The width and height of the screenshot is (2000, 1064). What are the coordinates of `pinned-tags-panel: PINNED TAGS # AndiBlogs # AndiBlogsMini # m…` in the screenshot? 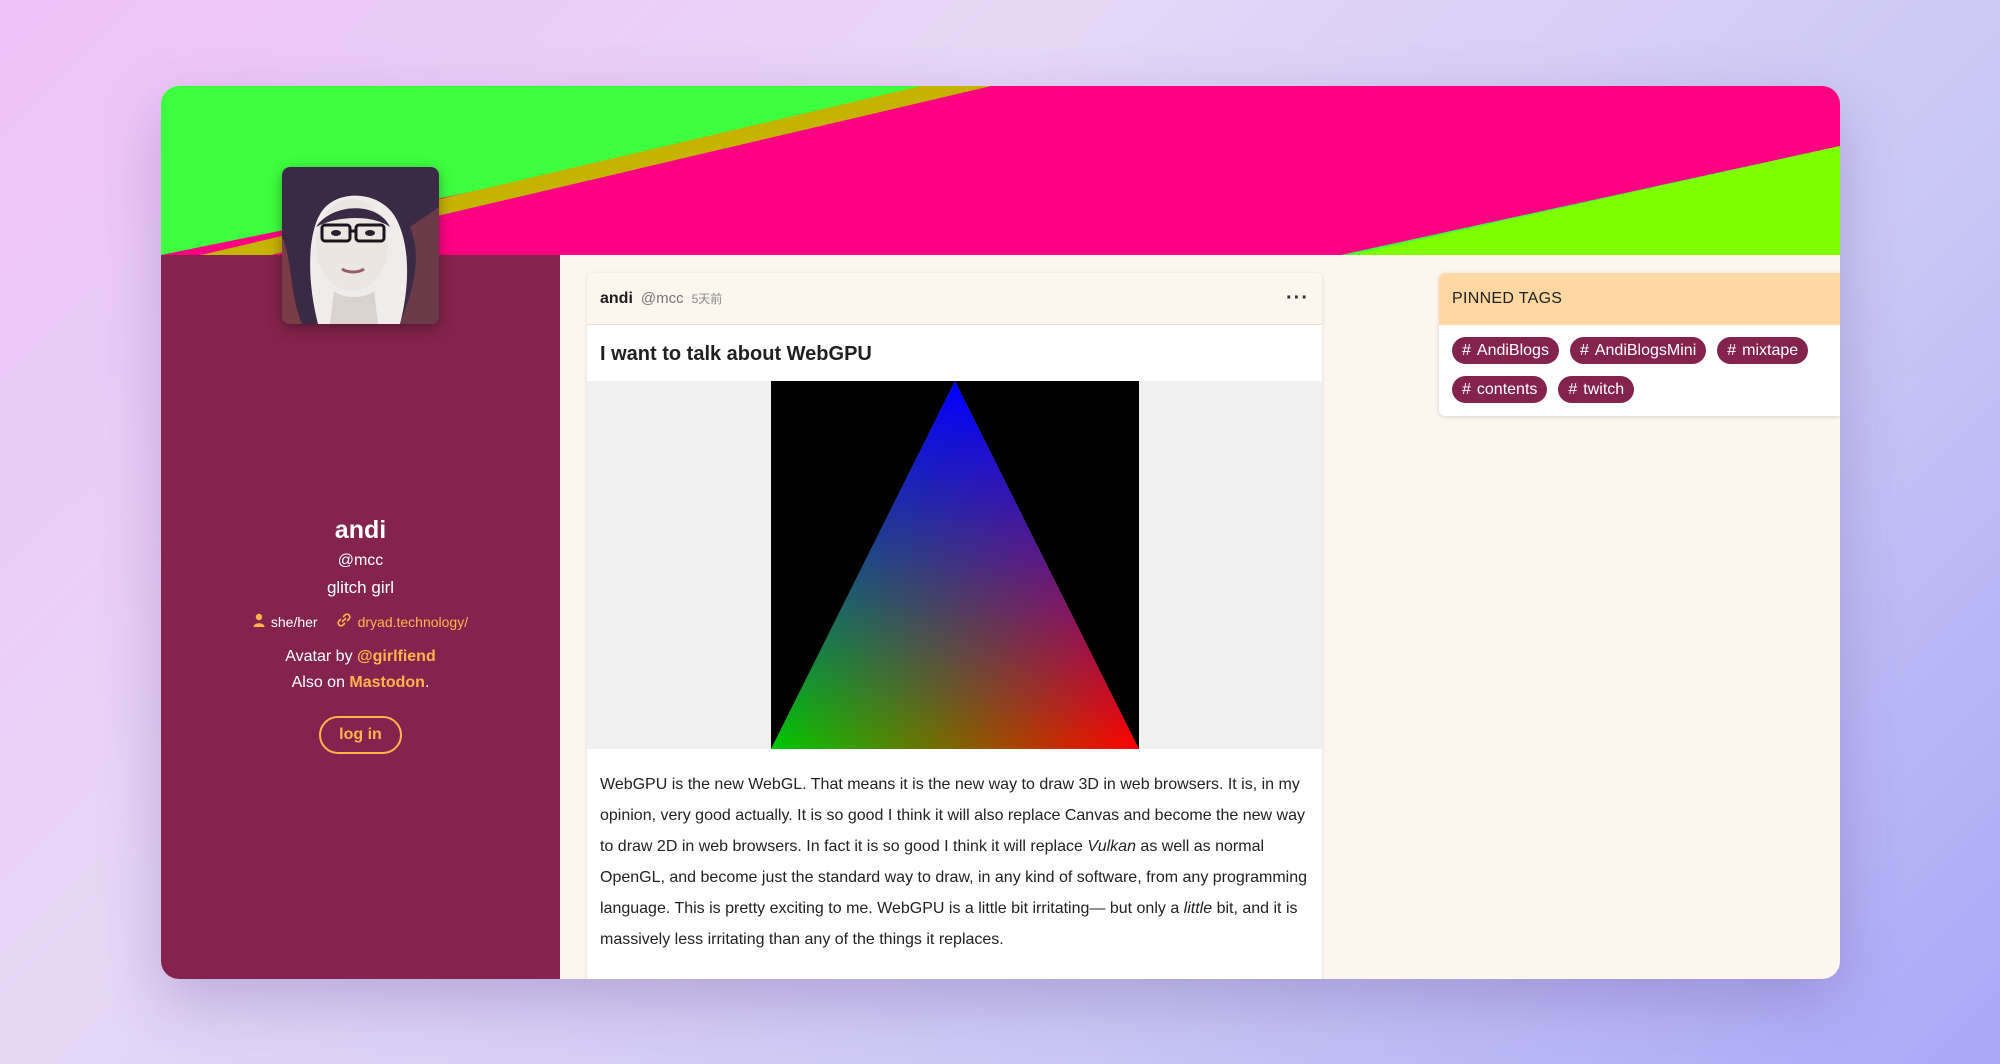 It's located at (1639, 344).